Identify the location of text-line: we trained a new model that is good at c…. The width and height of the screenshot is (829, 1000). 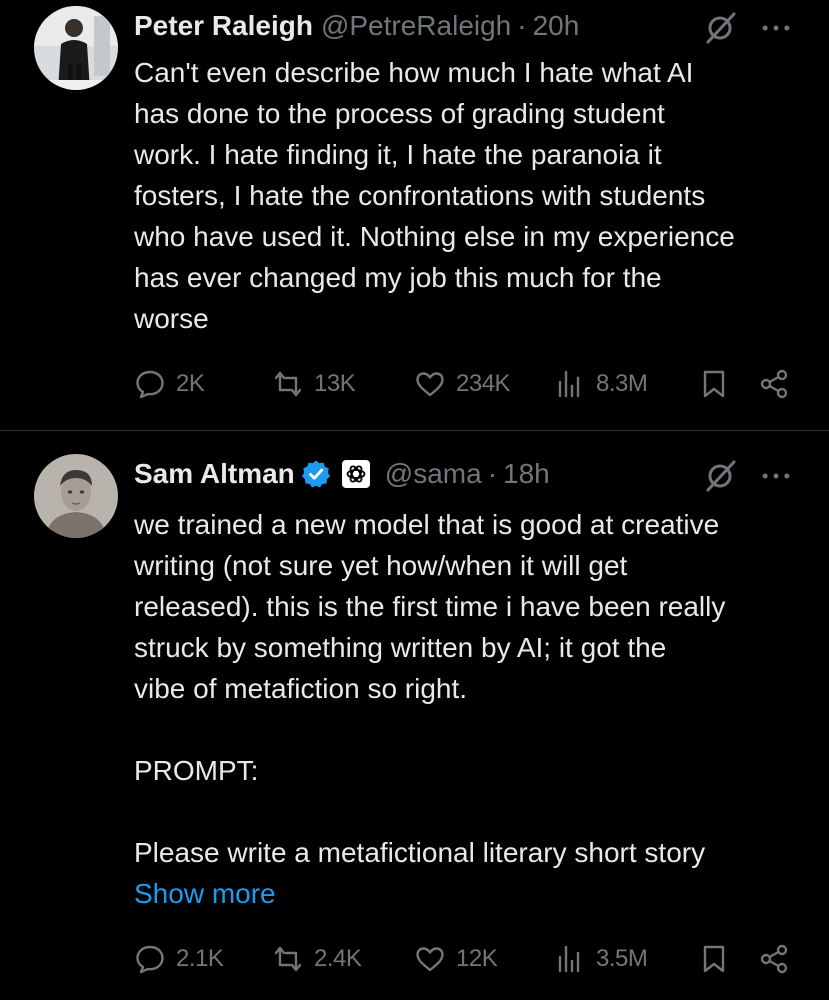
(427, 524).